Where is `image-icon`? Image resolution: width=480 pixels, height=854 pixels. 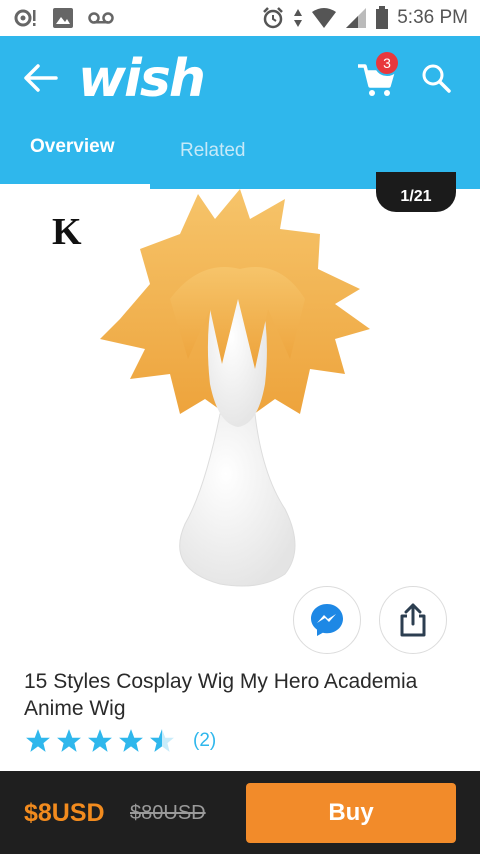 image-icon is located at coordinates (63, 18).